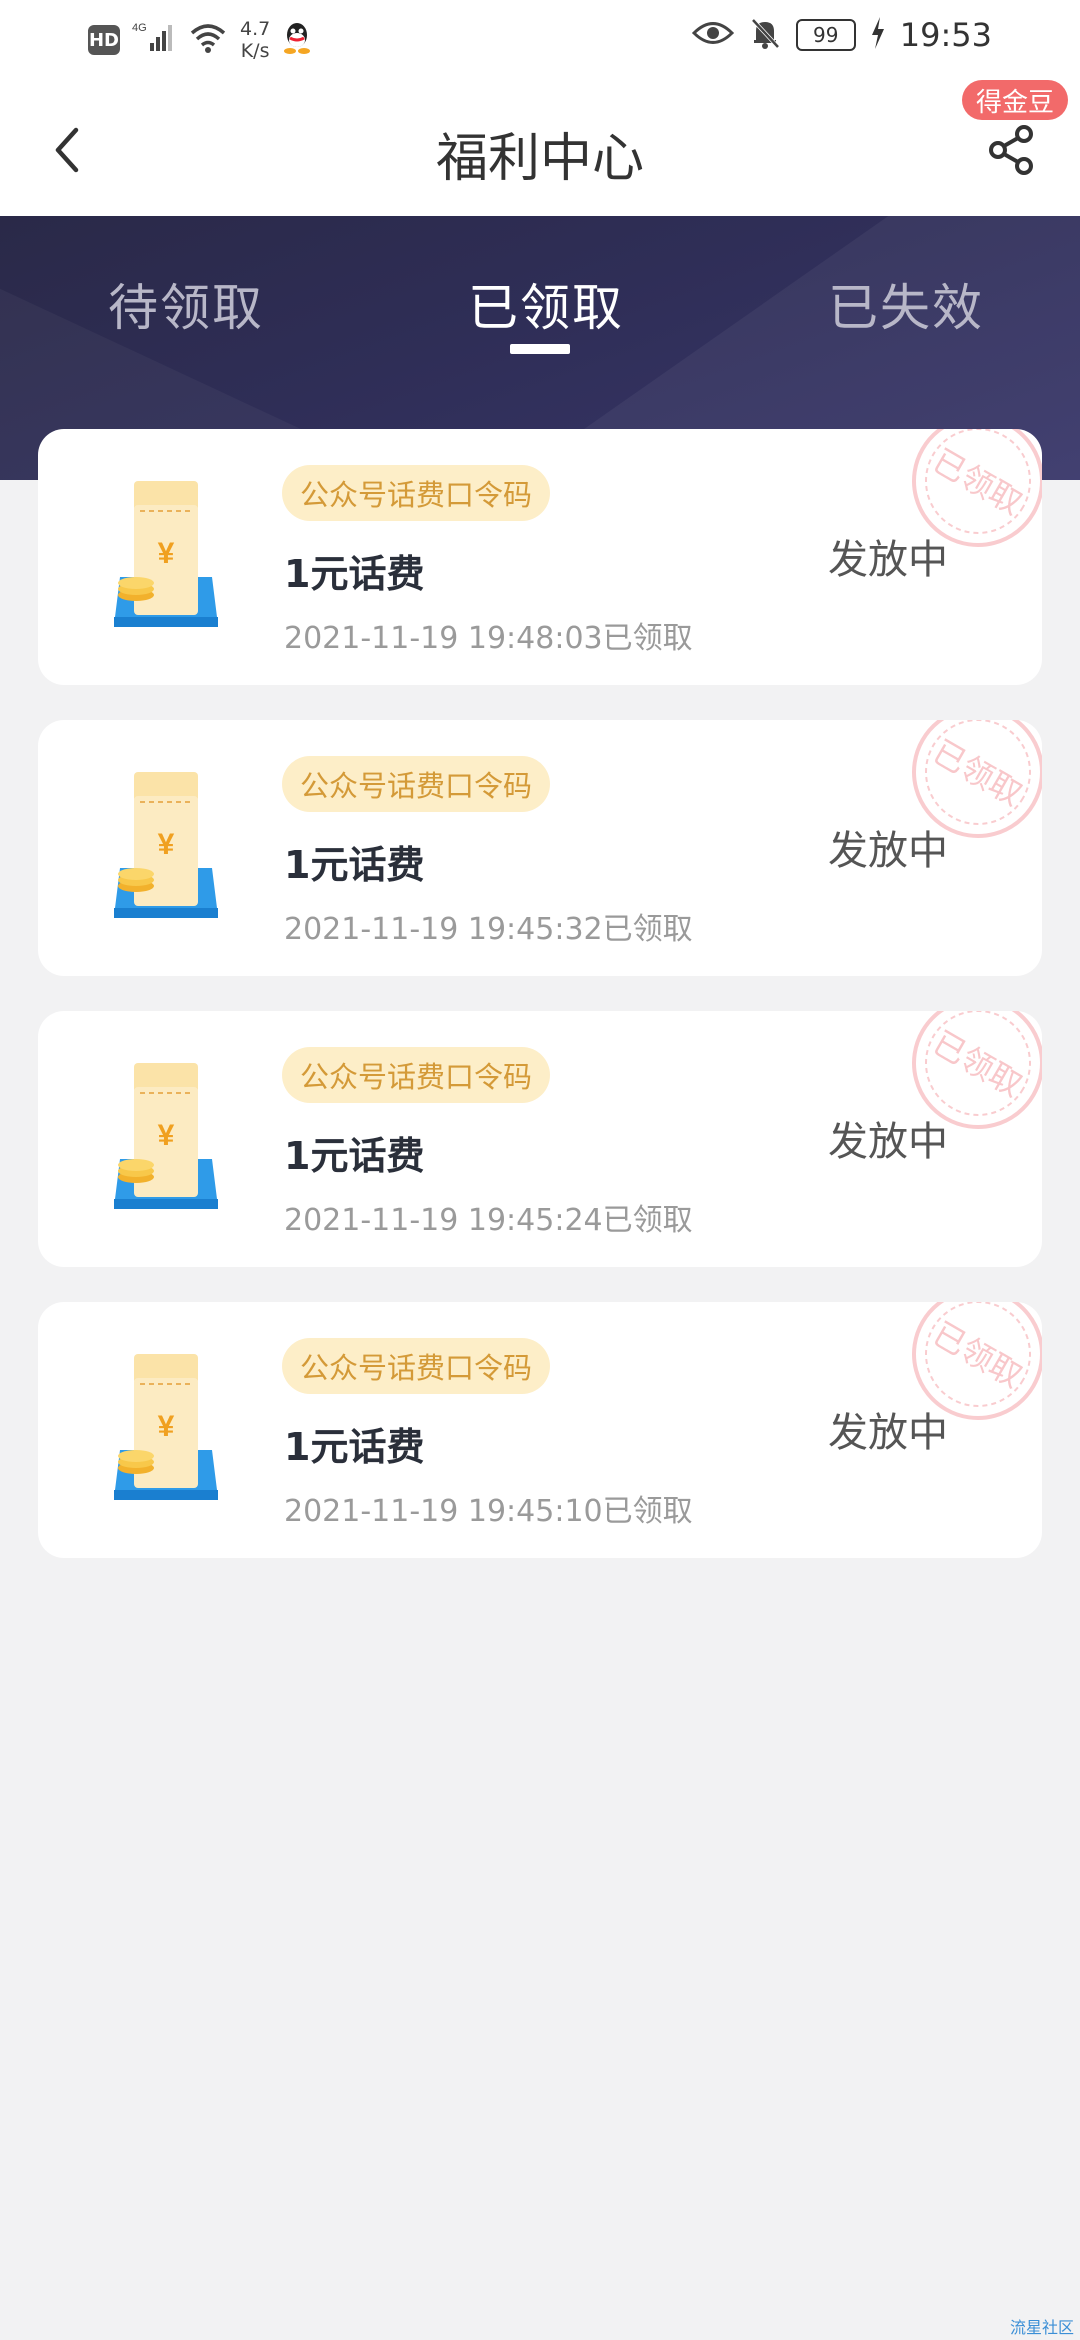 The image size is (1080, 2340). I want to click on gold-bean-badge: 得金豆, so click(1015, 100).